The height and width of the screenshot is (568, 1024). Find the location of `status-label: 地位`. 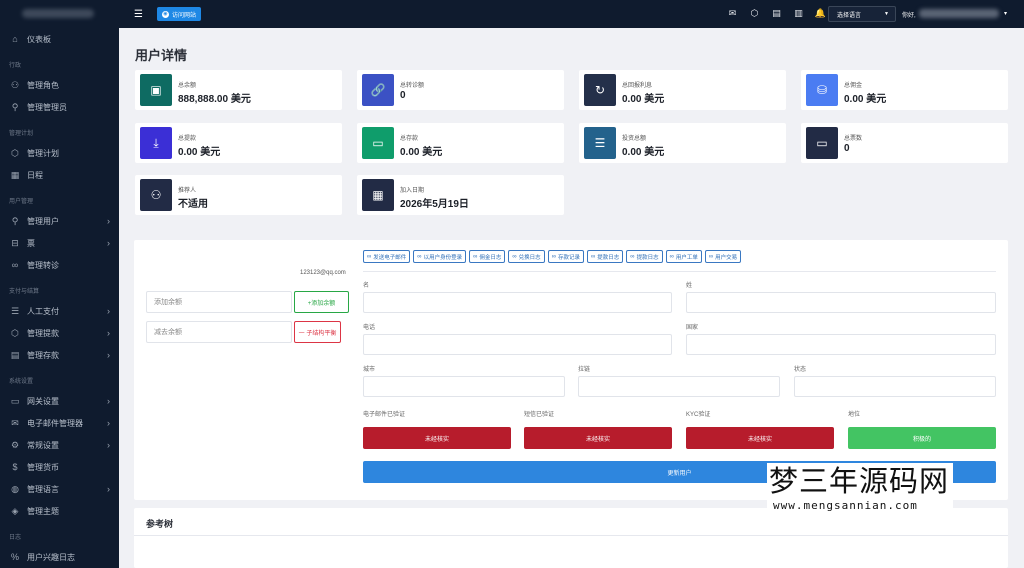

status-label: 地位 is located at coordinates (854, 415).